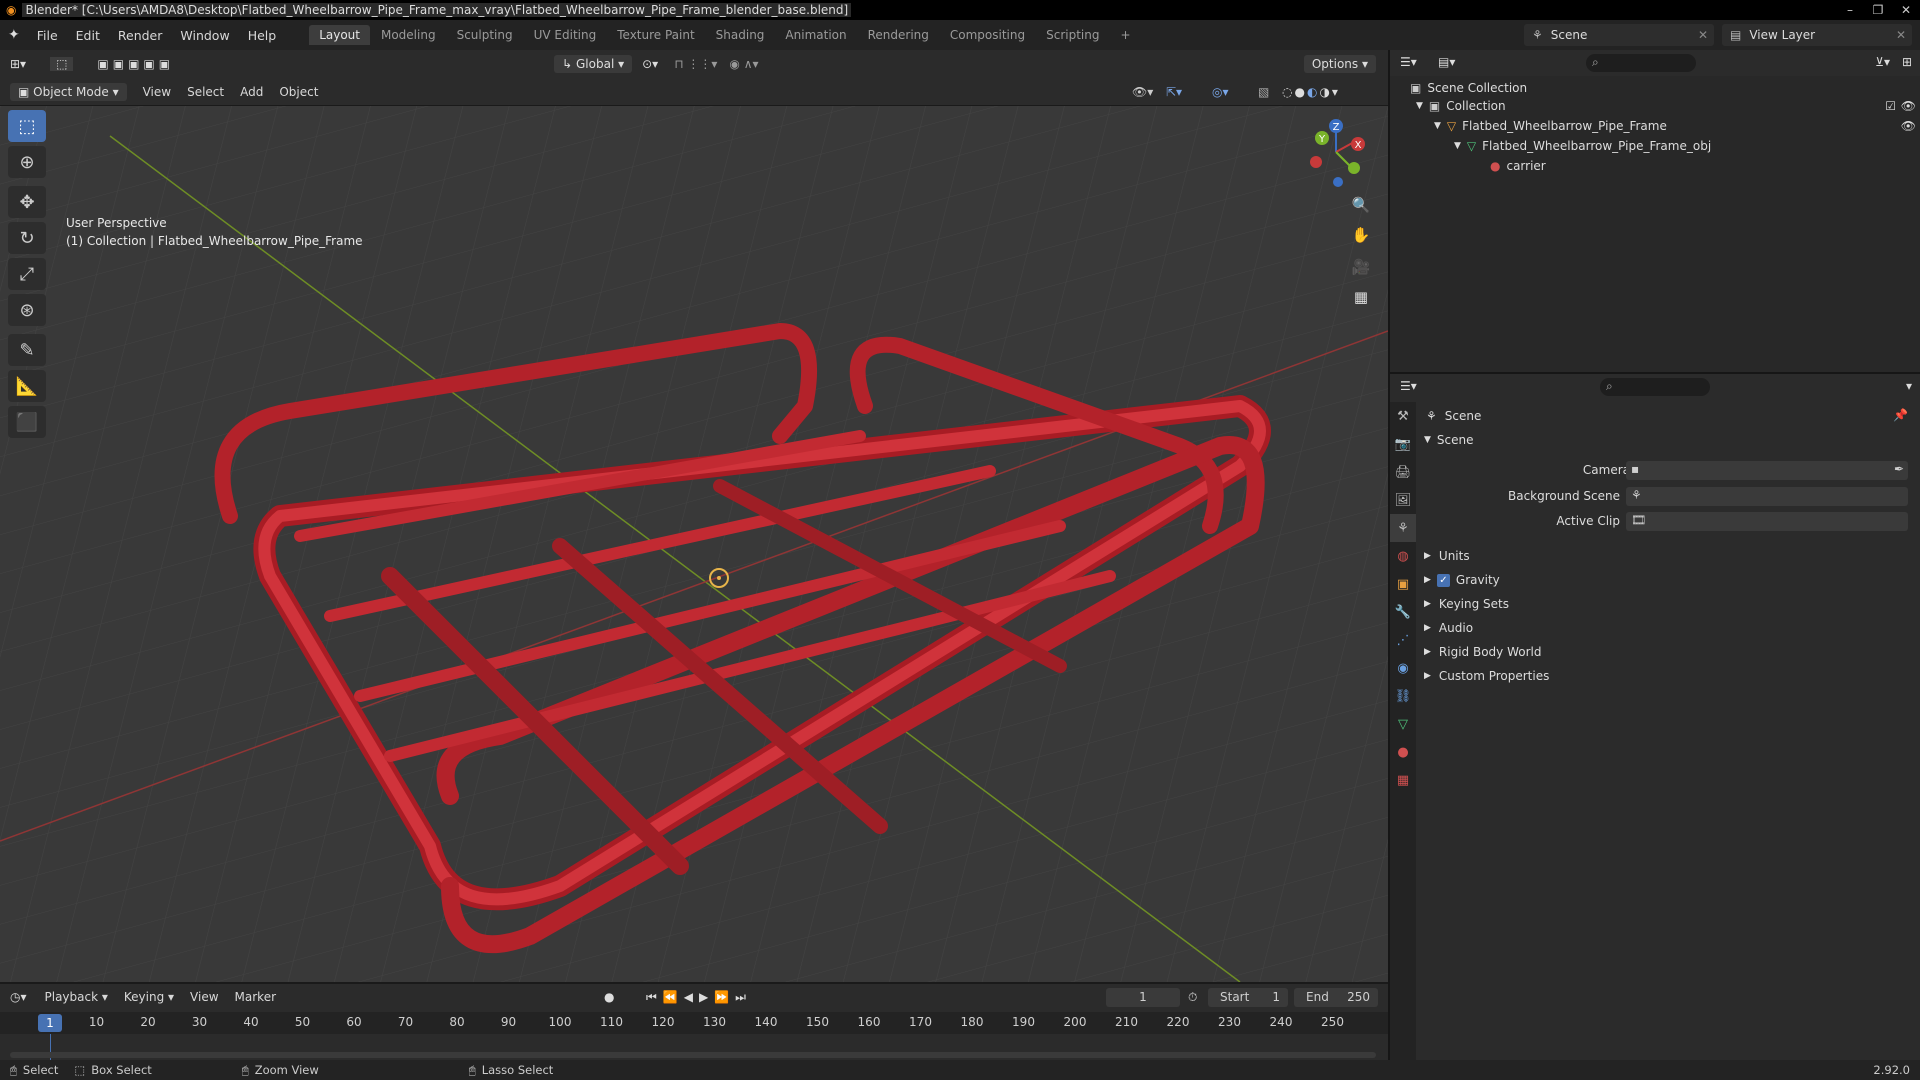 The image size is (1920, 1080). What do you see at coordinates (47, 35) in the screenshot?
I see `menu-file: File` at bounding box center [47, 35].